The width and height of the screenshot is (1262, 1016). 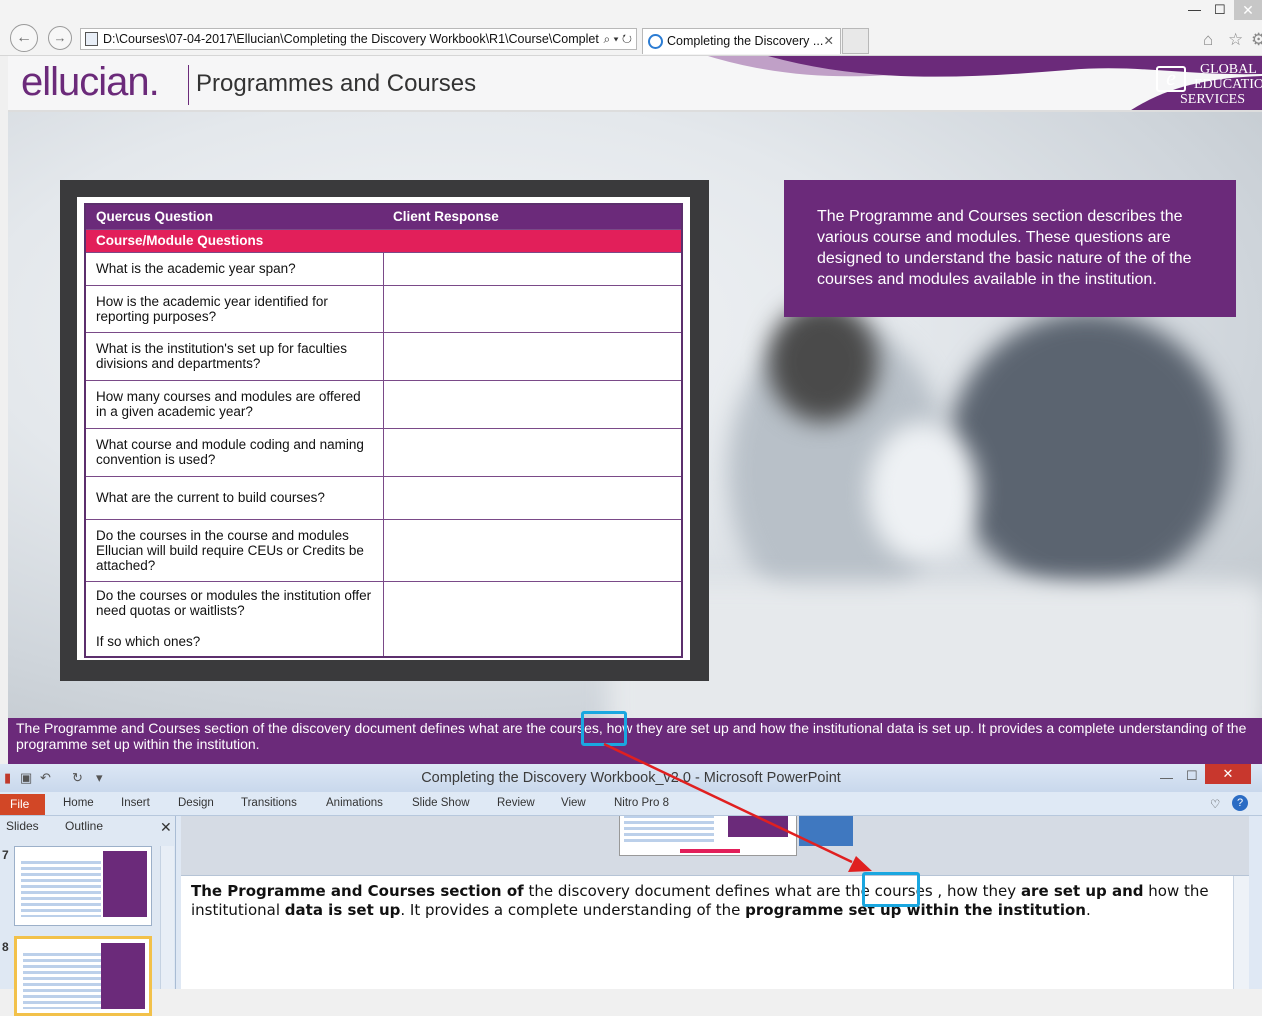 I want to click on tab-animations: Animations, so click(x=354, y=803).